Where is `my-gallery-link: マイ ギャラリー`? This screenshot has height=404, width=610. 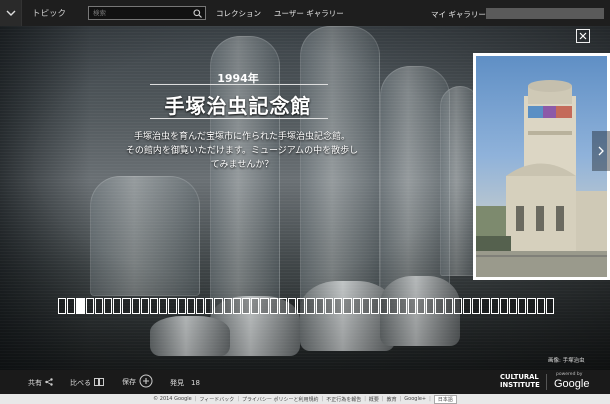
my-gallery-link: マイ ギャラリー is located at coordinates (458, 14).